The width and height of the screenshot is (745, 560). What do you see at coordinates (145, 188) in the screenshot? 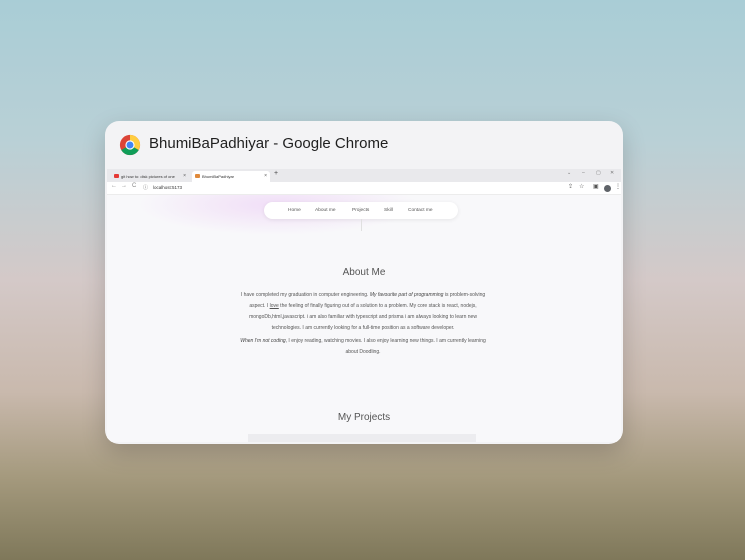
I see `site-info-icon: ⓘ` at bounding box center [145, 188].